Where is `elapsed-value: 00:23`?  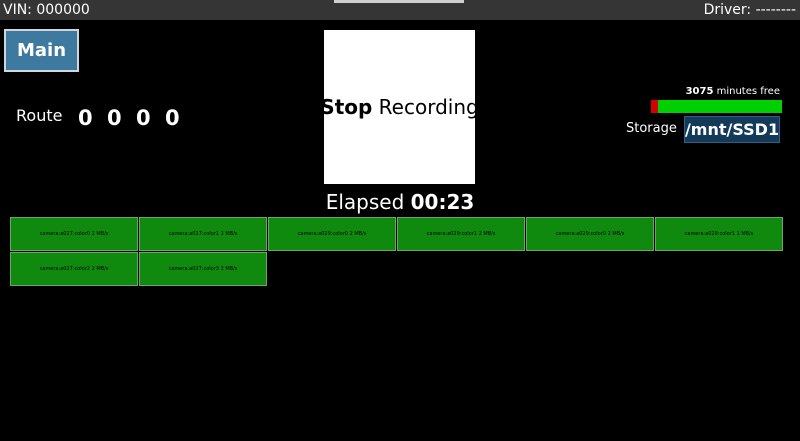
elapsed-value: 00:23 is located at coordinates (442, 202).